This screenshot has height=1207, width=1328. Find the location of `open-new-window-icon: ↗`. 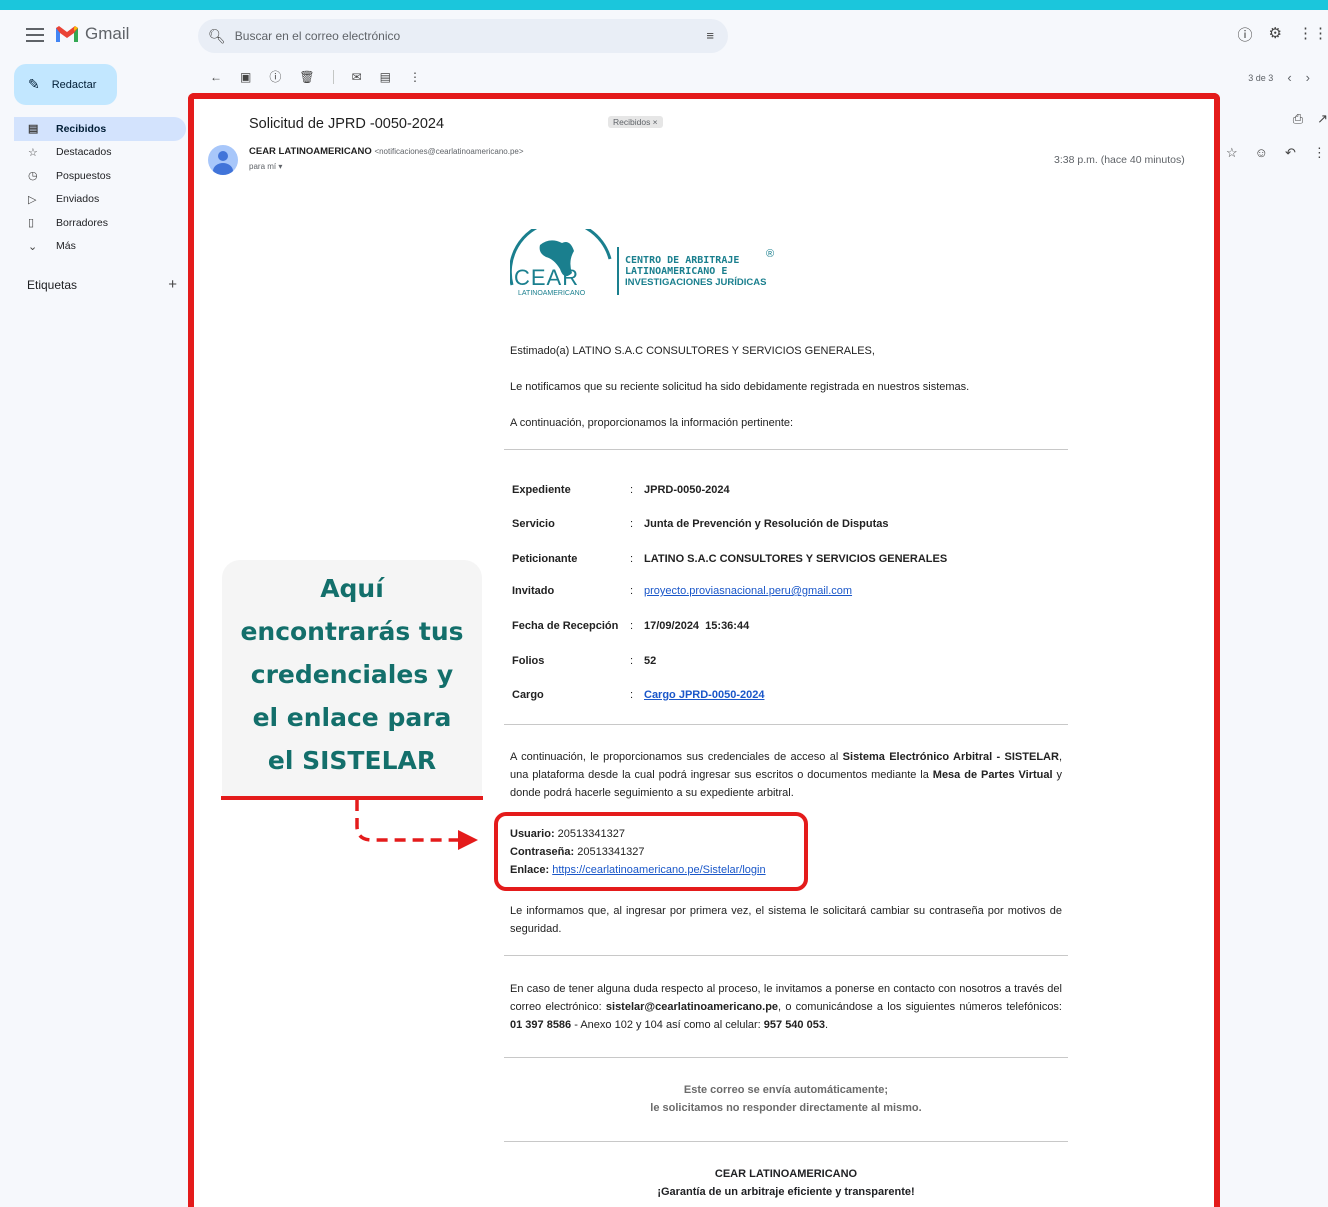

open-new-window-icon: ↗ is located at coordinates (1322, 119).